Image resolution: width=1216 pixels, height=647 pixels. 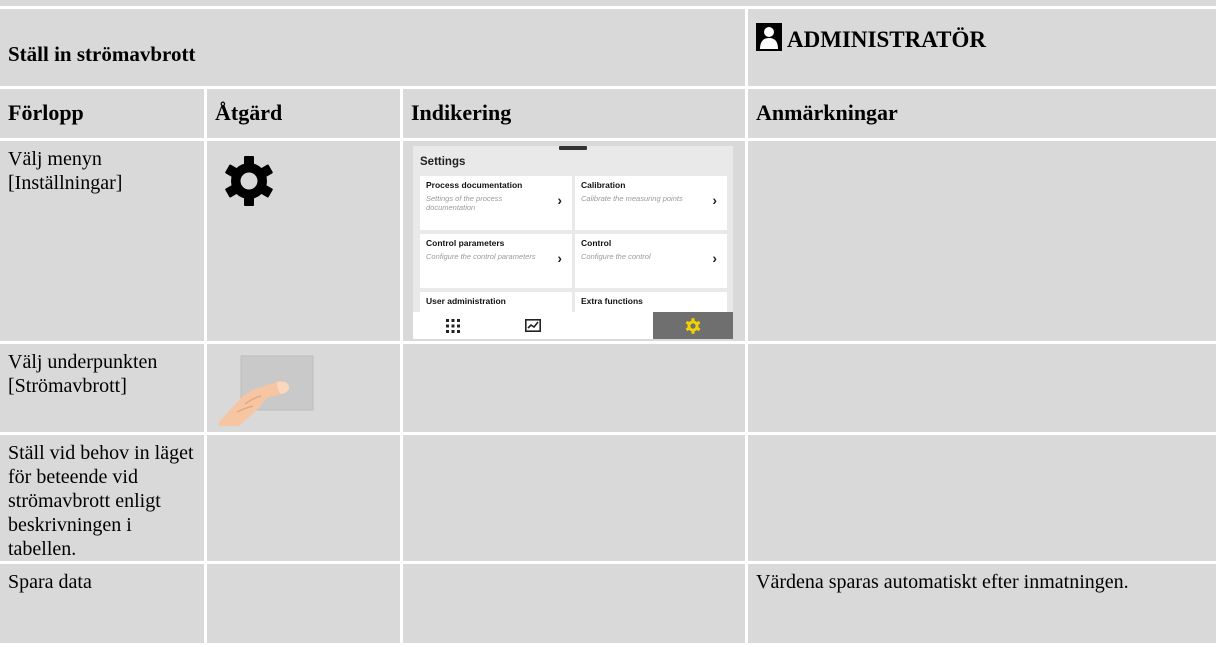 What do you see at coordinates (474, 185) in the screenshot?
I see `tile-title: Process documentation` at bounding box center [474, 185].